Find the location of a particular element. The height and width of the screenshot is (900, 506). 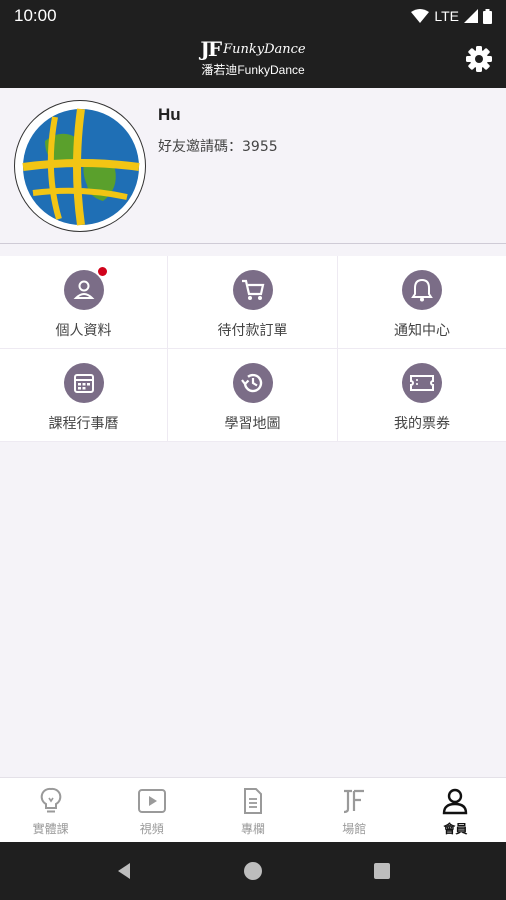

menu-tickets: 我的票券 is located at coordinates (422, 395).